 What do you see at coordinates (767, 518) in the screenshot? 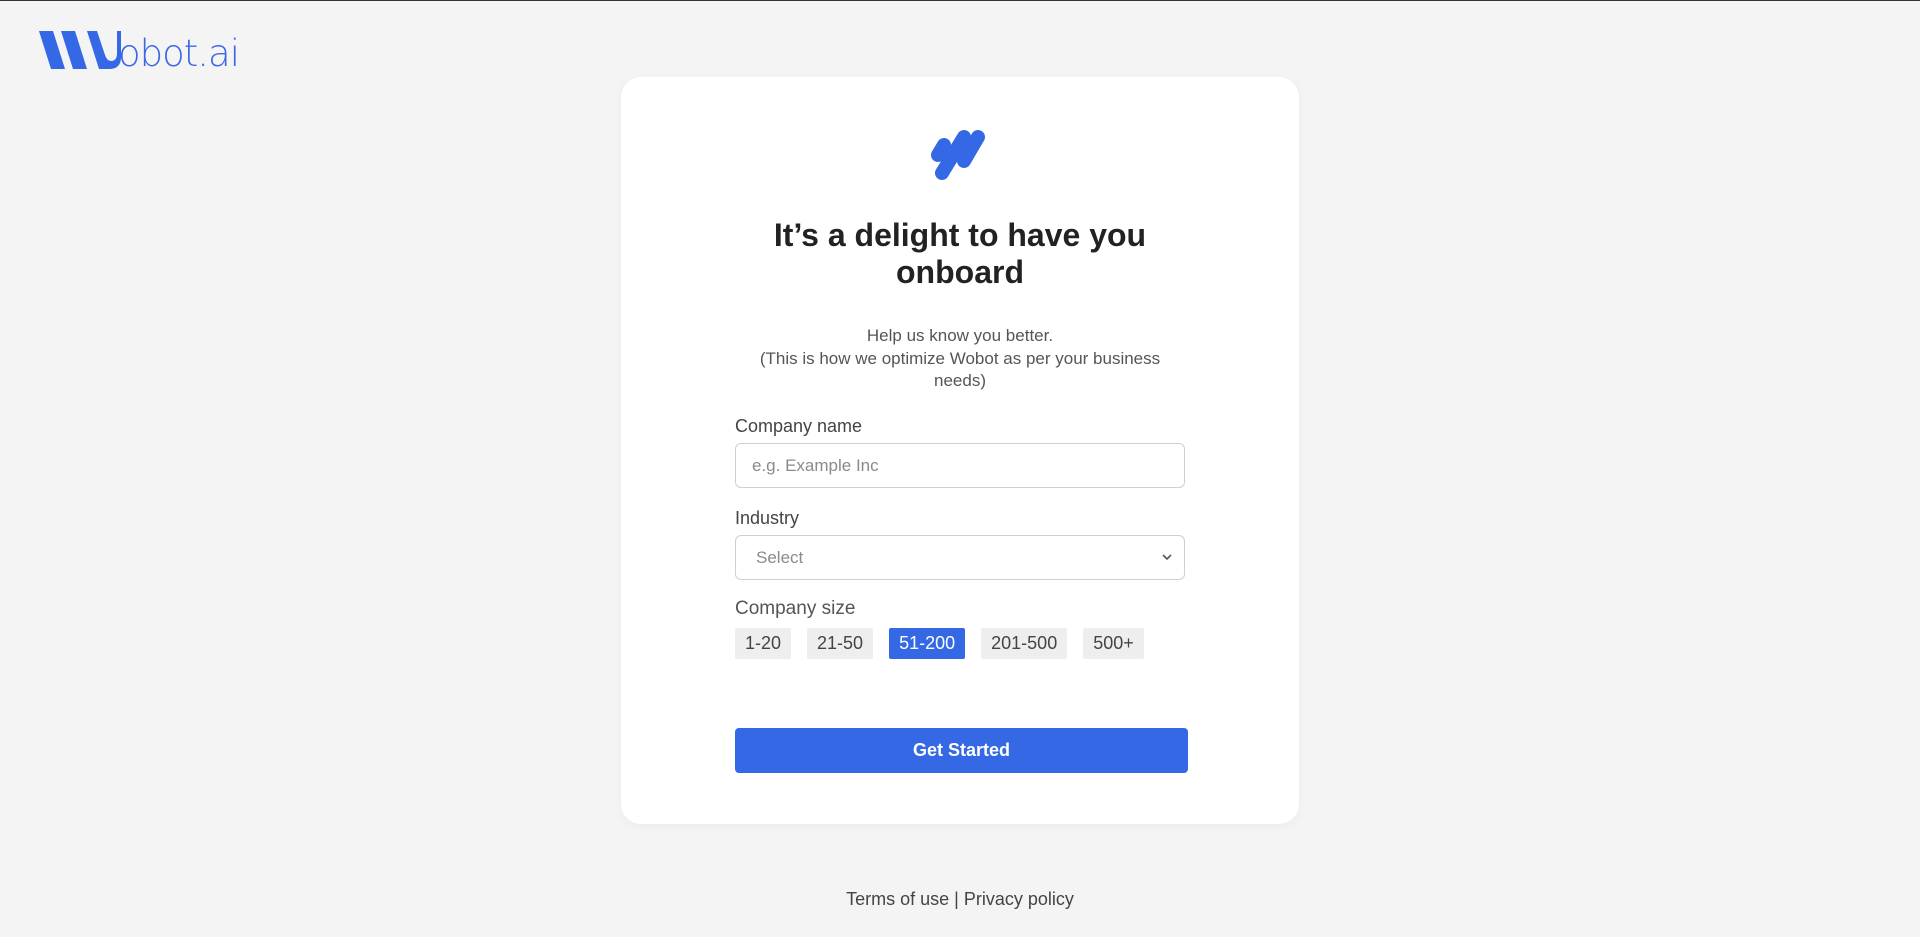
I see `industry-label: Industry` at bounding box center [767, 518].